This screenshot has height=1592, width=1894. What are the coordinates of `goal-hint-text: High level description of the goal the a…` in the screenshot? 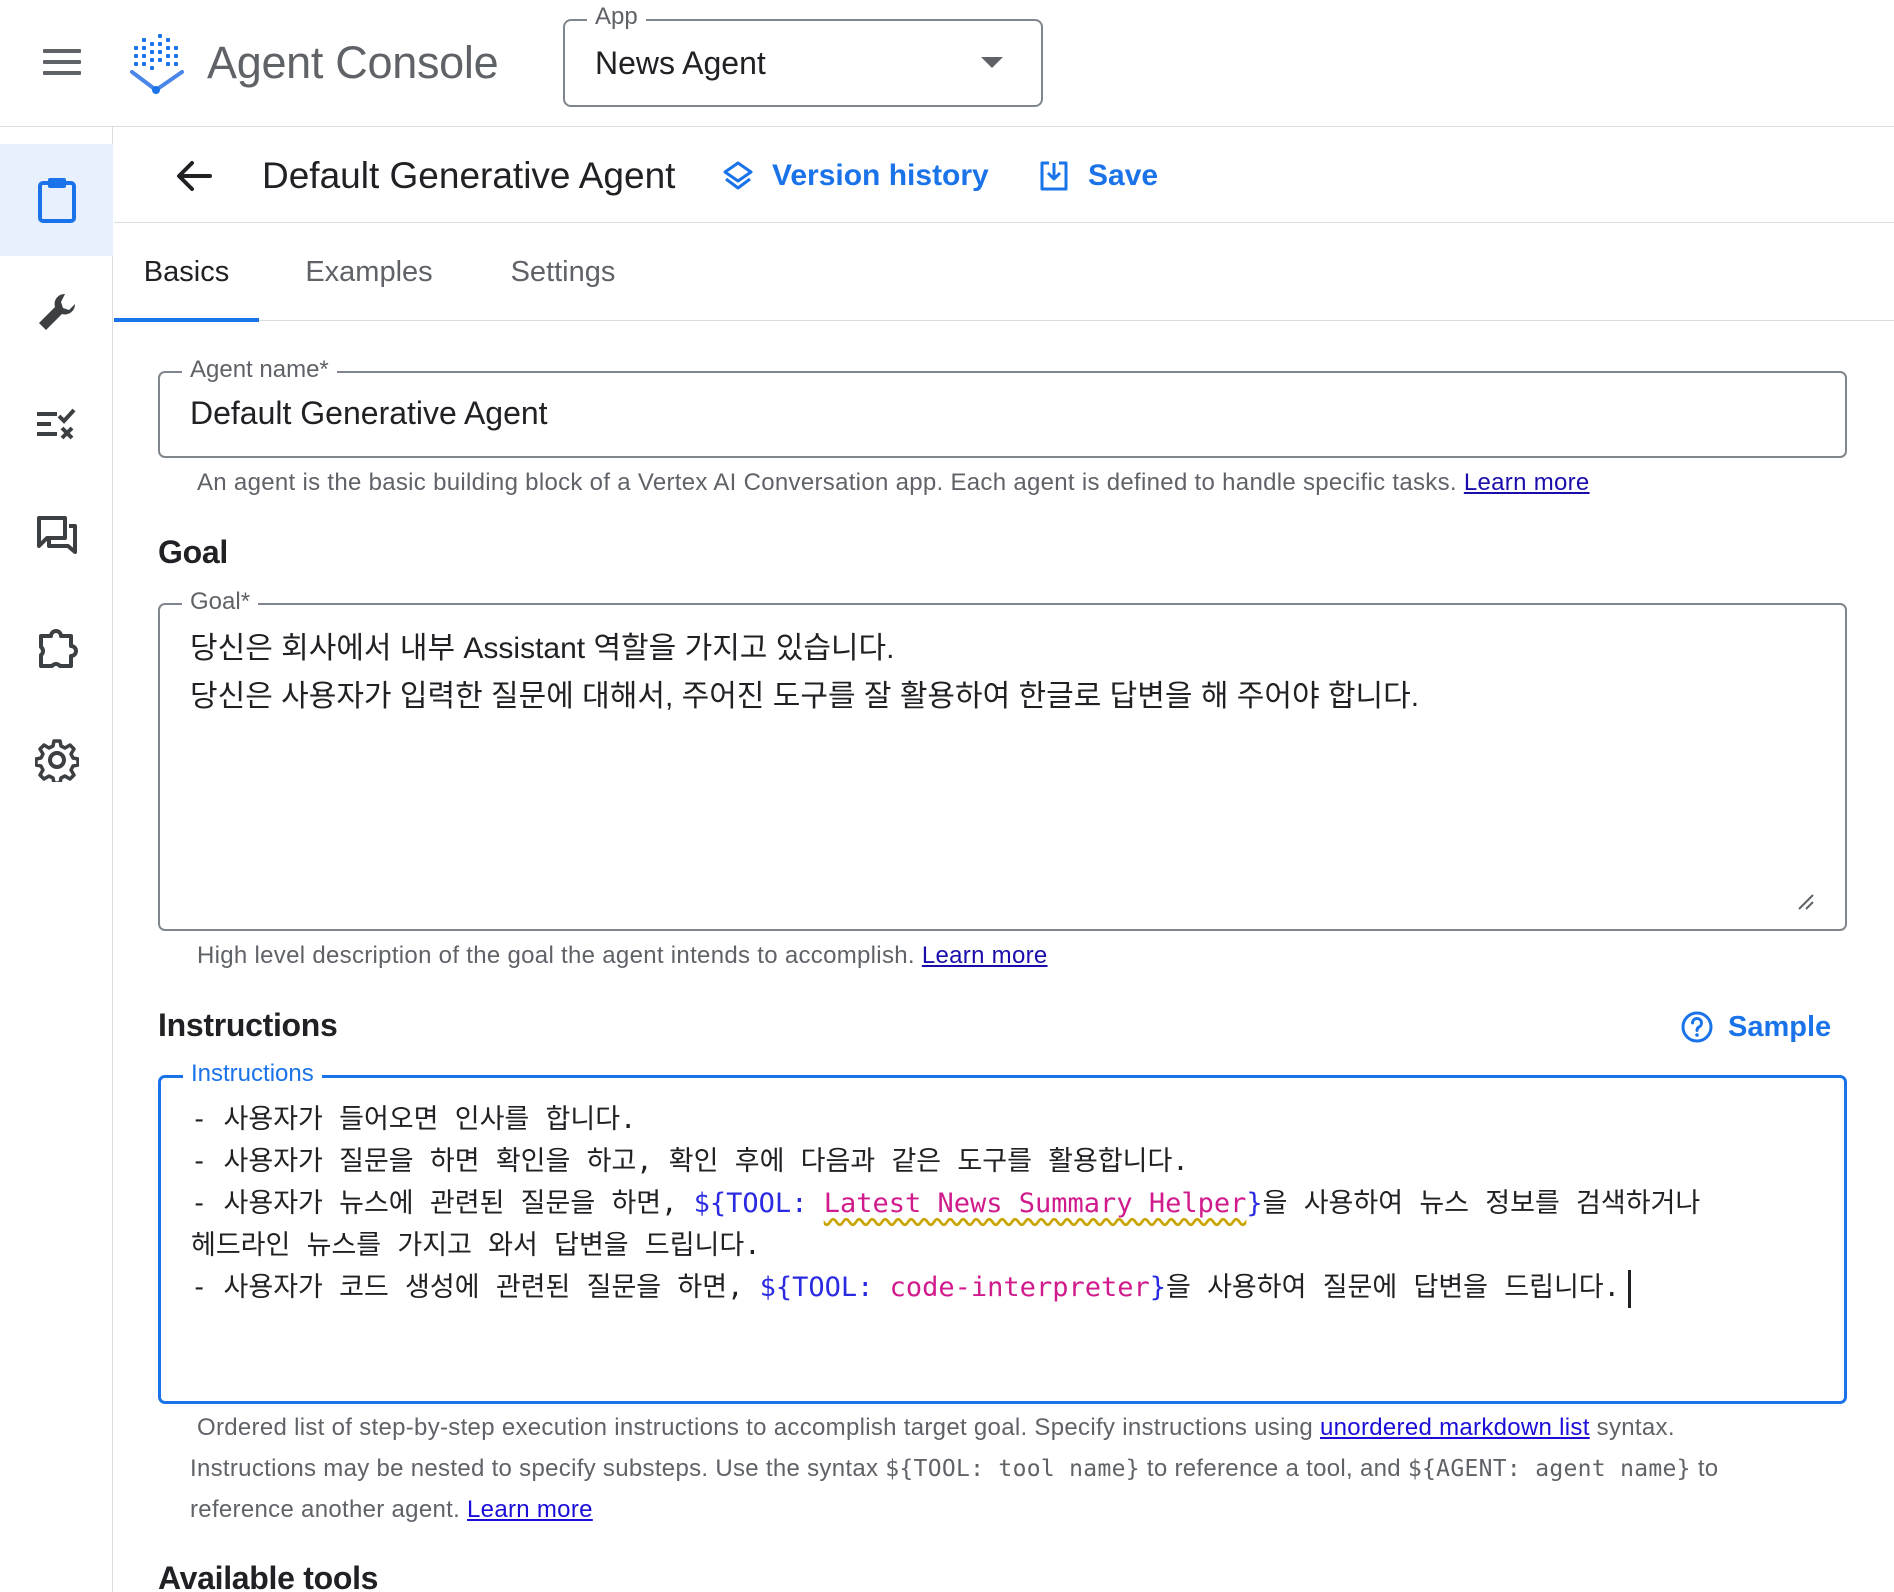 It's located at (556, 955).